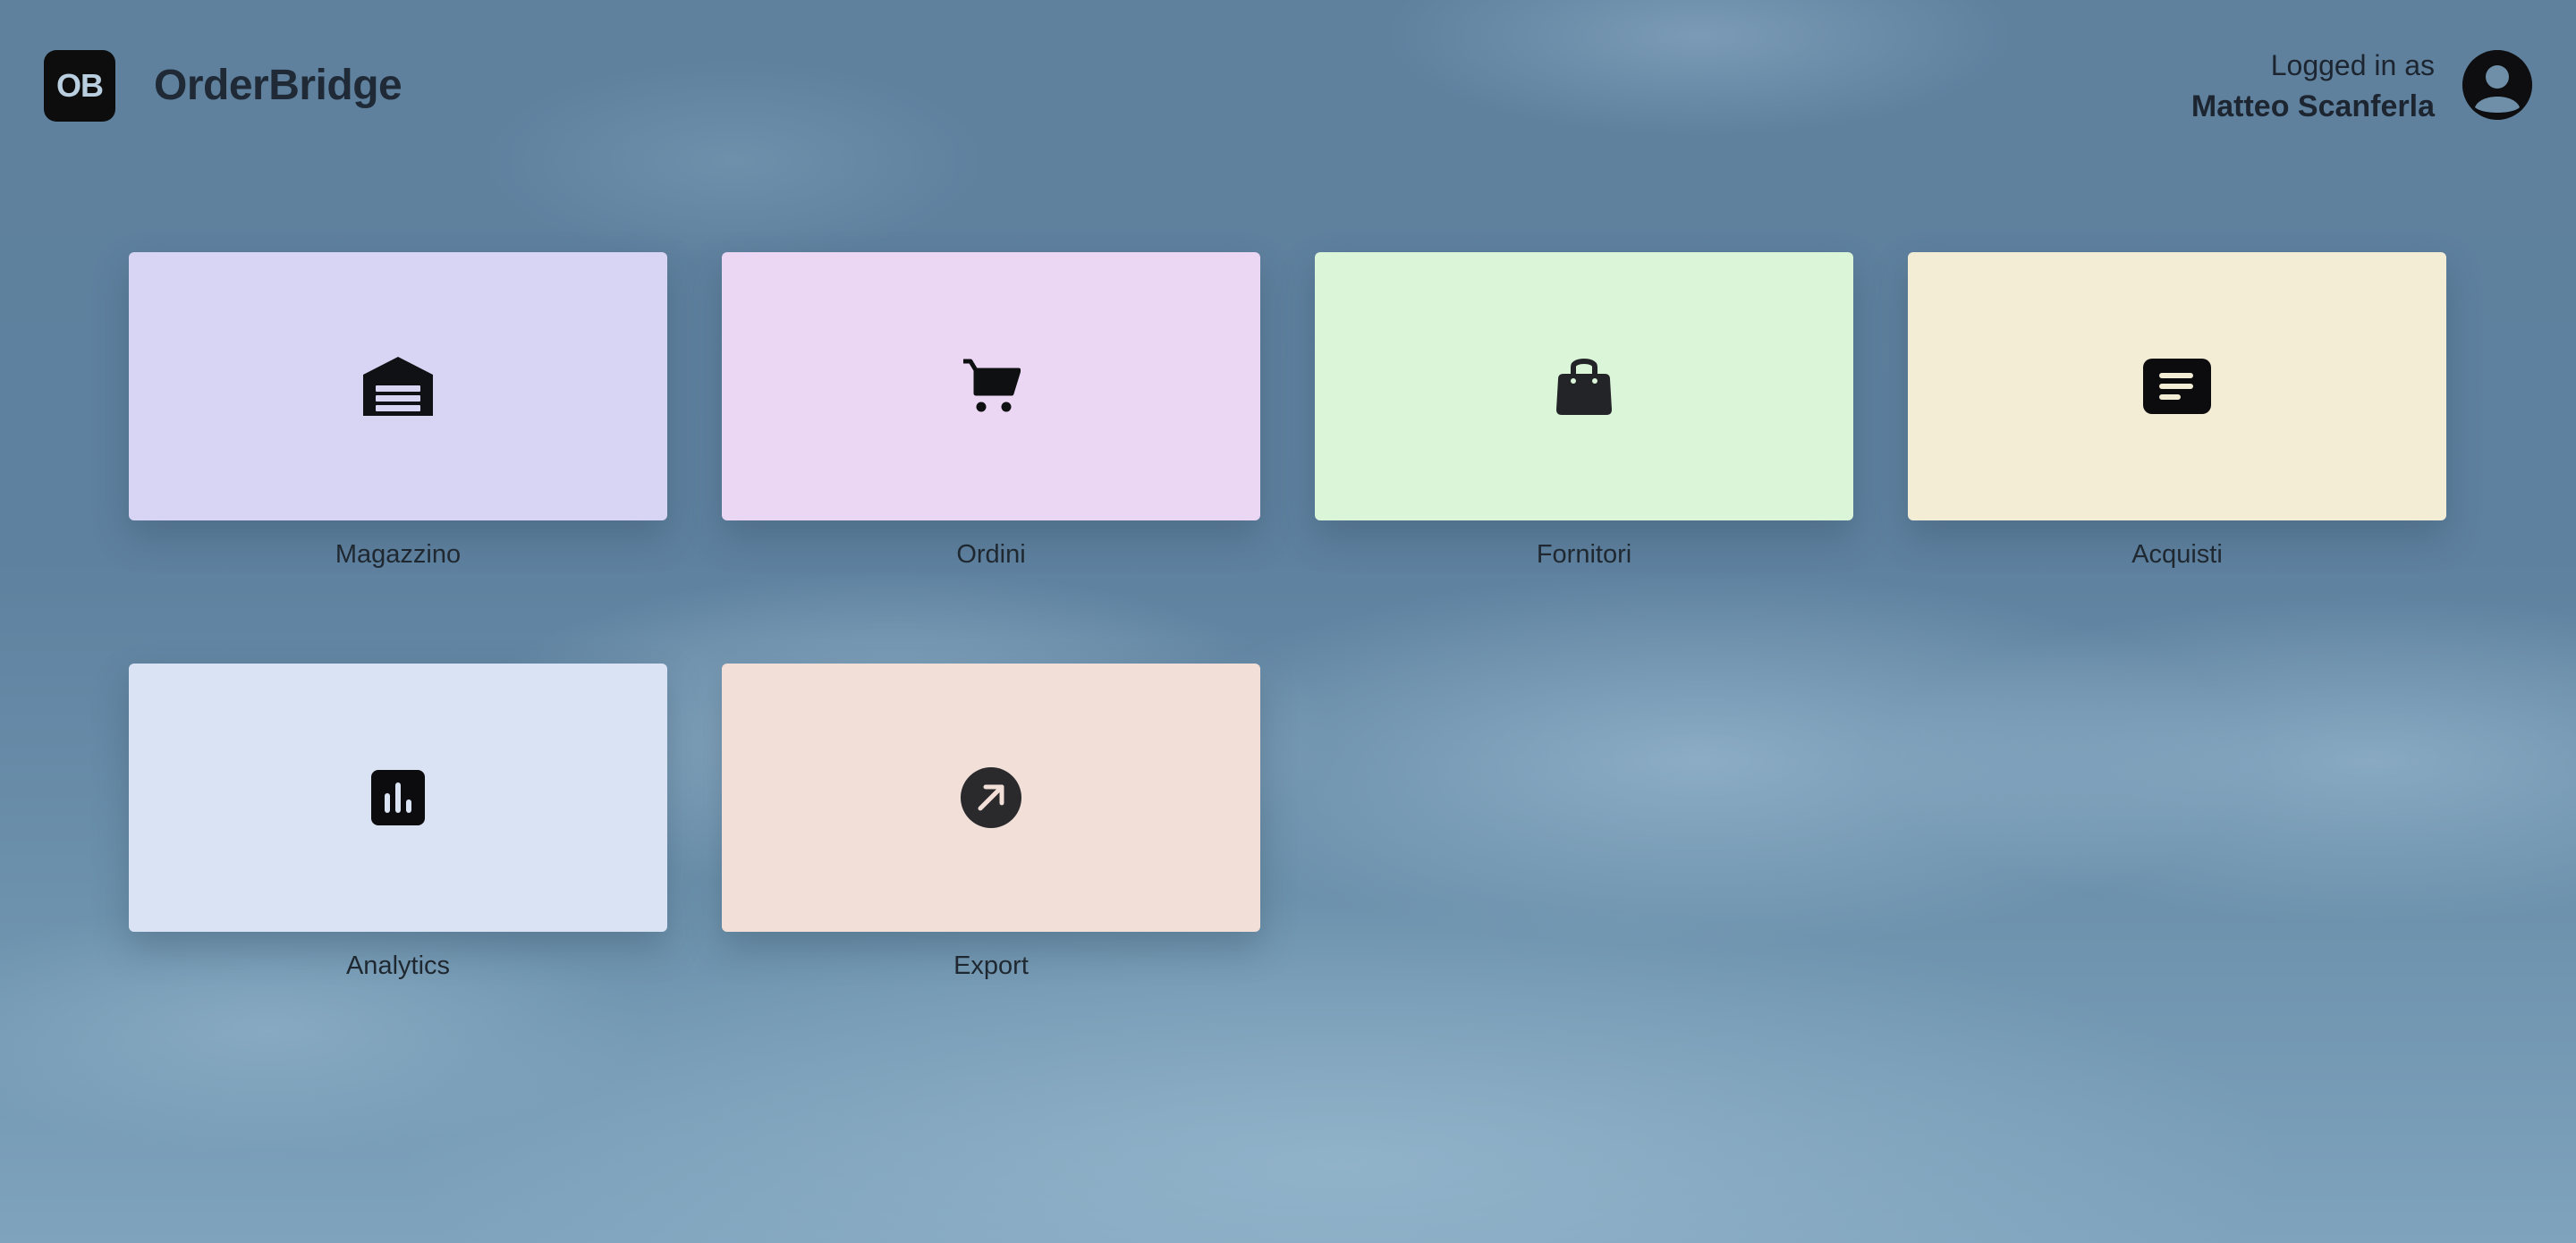 This screenshot has height=1243, width=2576. What do you see at coordinates (2312, 106) in the screenshot?
I see `user-name: Matteo Scanferla` at bounding box center [2312, 106].